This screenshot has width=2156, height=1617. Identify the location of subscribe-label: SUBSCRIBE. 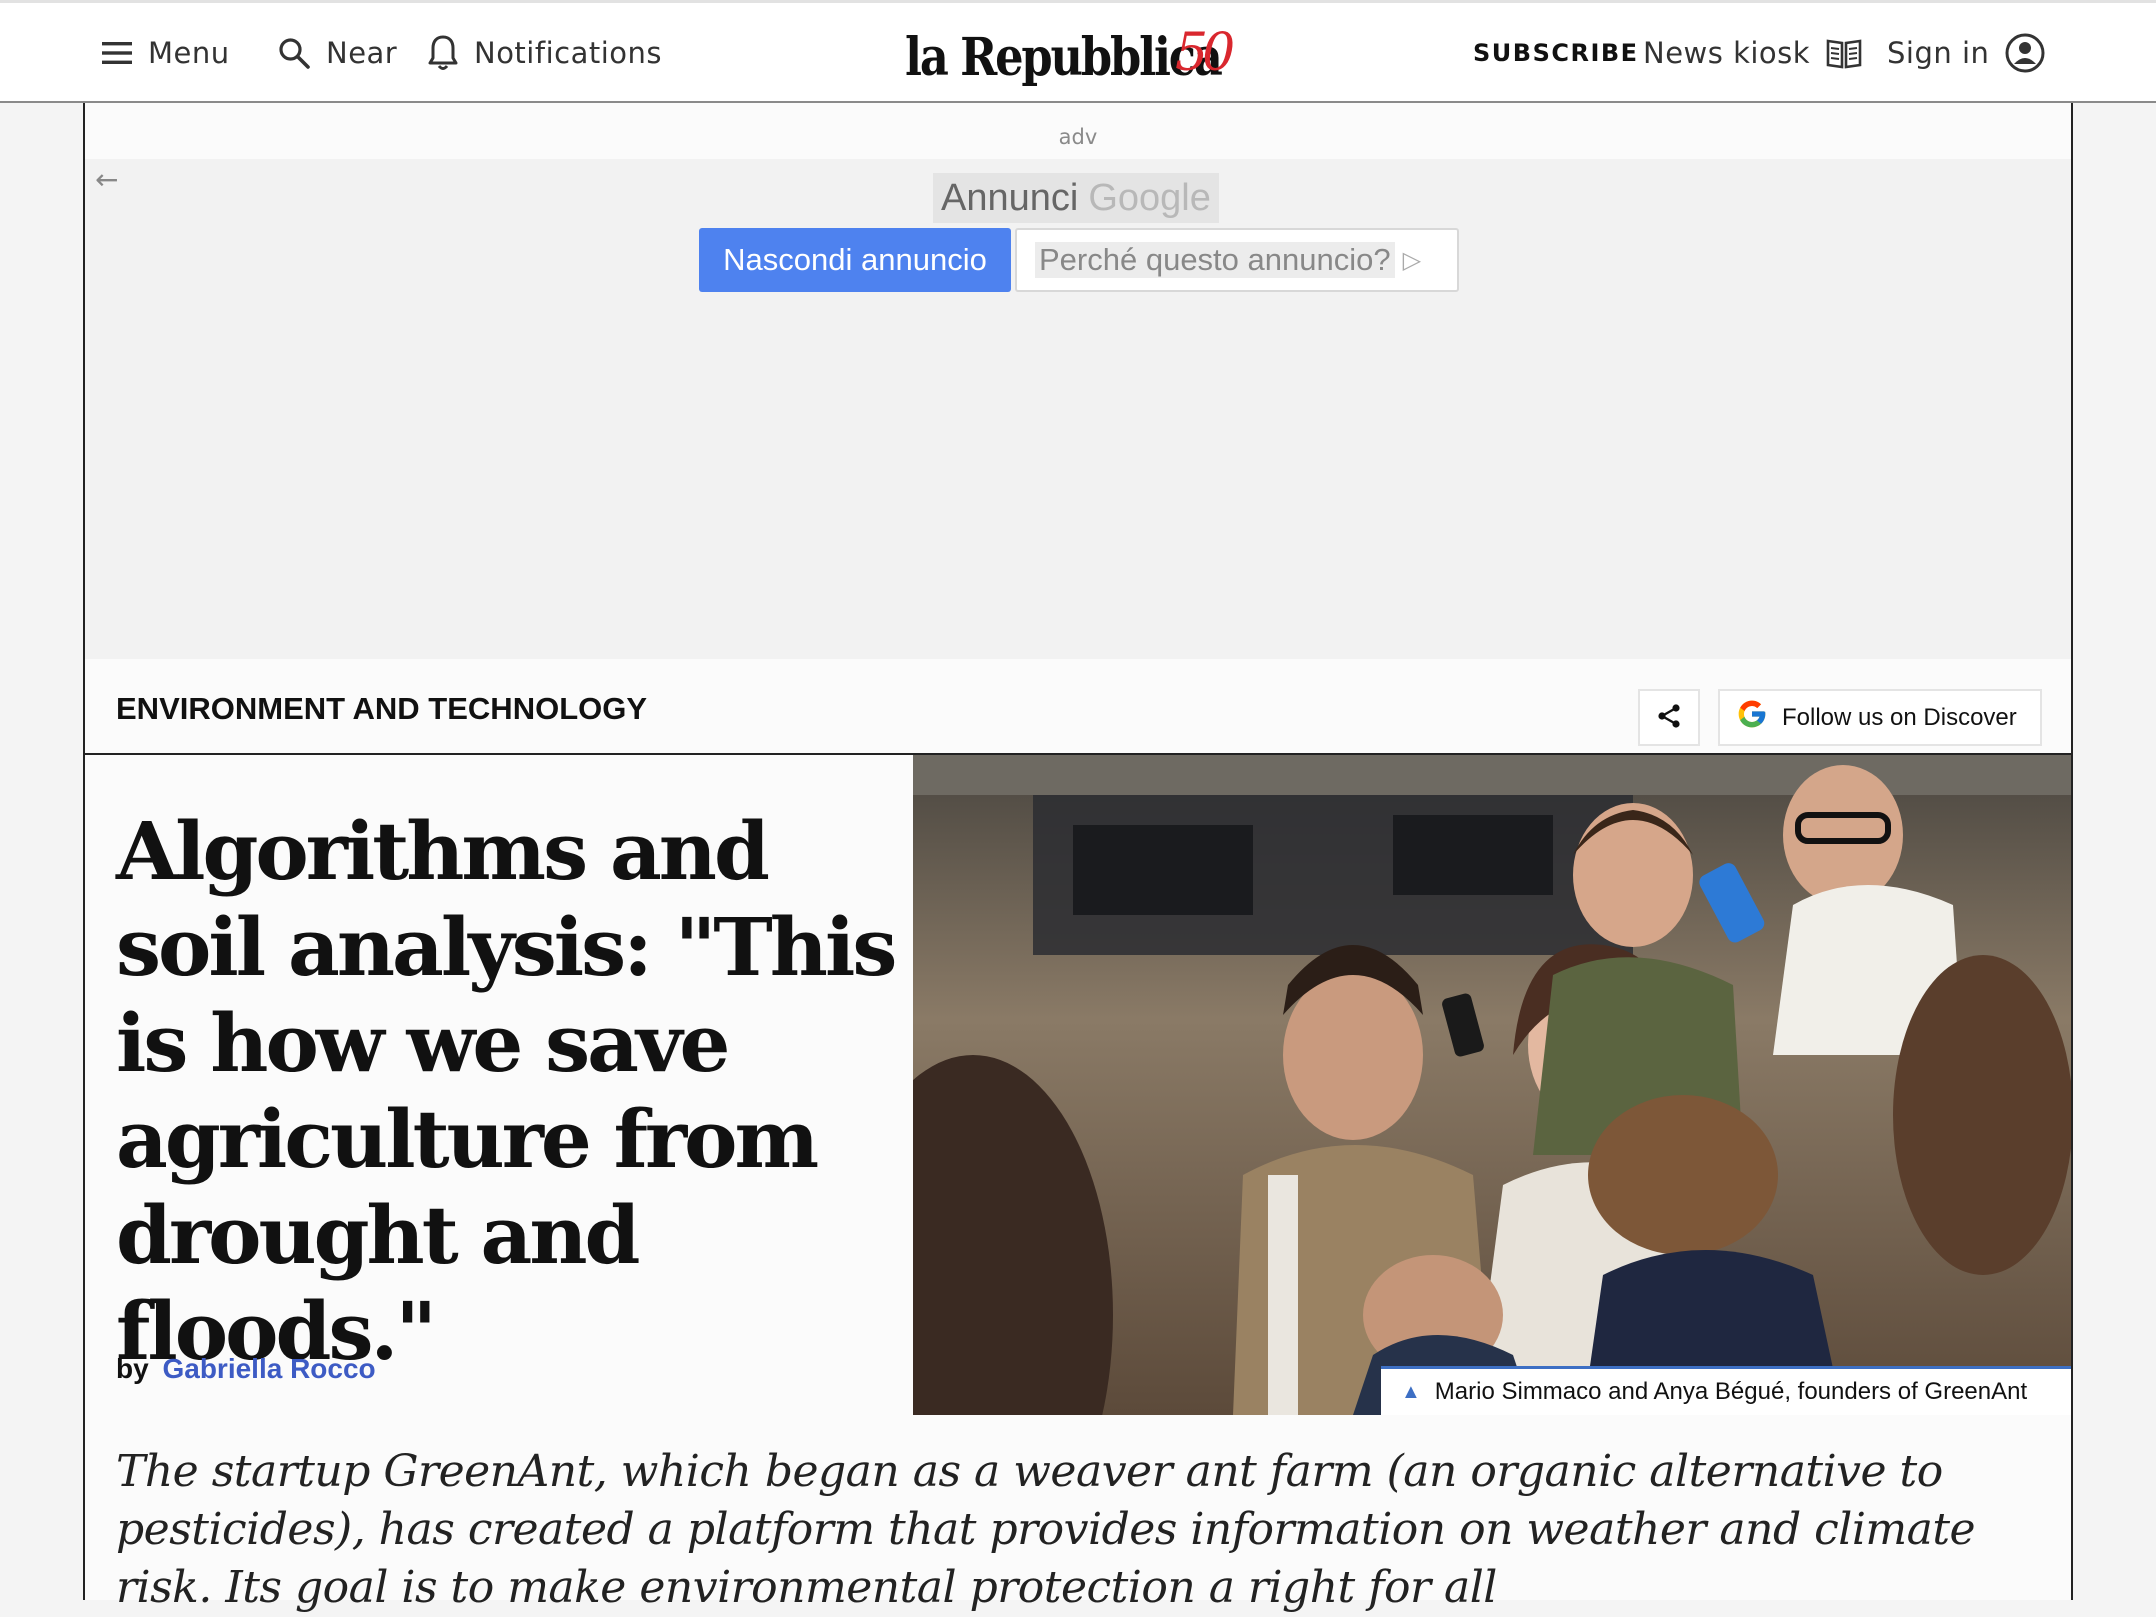
(1556, 53).